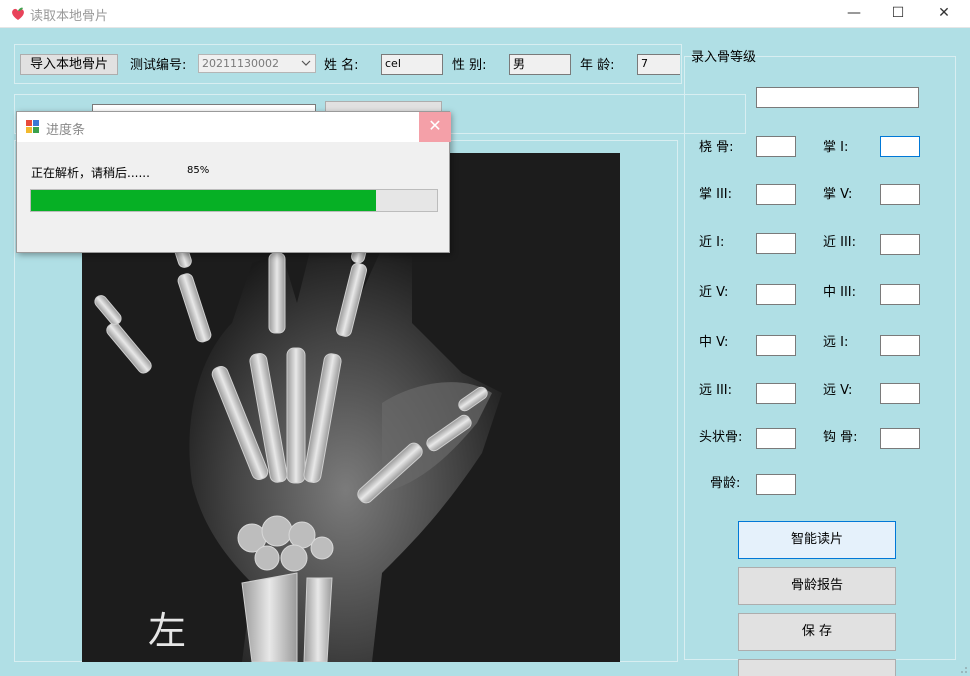 This screenshot has width=970, height=676. What do you see at coordinates (167, 631) in the screenshot?
I see `xray-side-label: 左` at bounding box center [167, 631].